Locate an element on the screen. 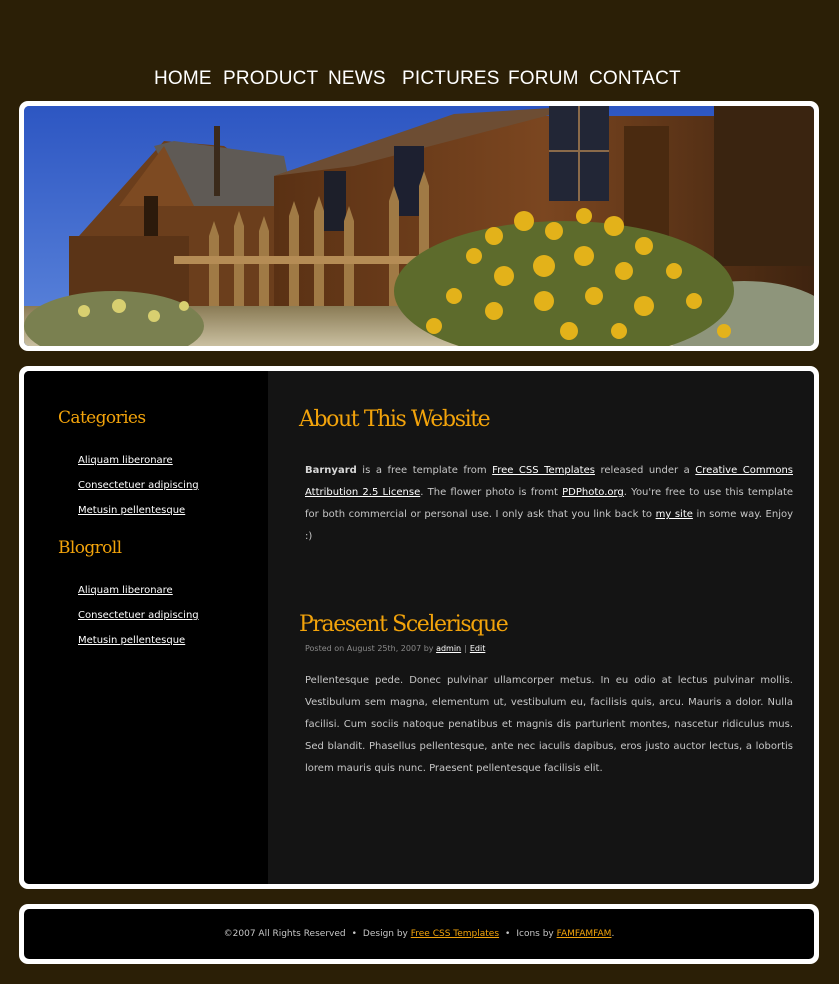 Image resolution: width=839 pixels, height=984 pixels. nav-news-link: NEWS is located at coordinates (357, 79).